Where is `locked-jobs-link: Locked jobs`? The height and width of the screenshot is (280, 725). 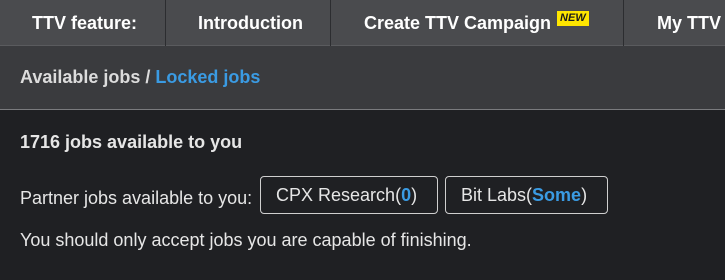
locked-jobs-link: Locked jobs is located at coordinates (207, 77).